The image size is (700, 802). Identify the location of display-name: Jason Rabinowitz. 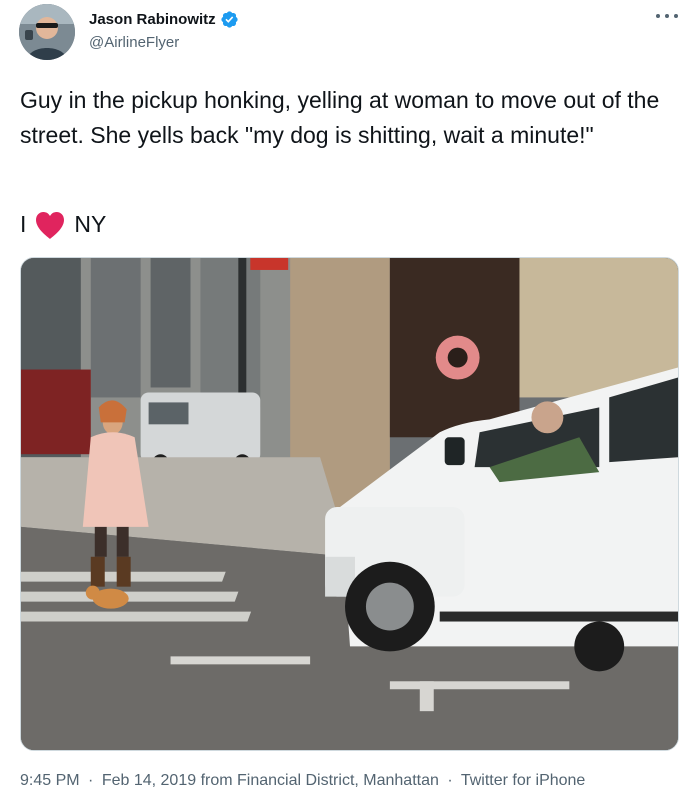
(152, 19).